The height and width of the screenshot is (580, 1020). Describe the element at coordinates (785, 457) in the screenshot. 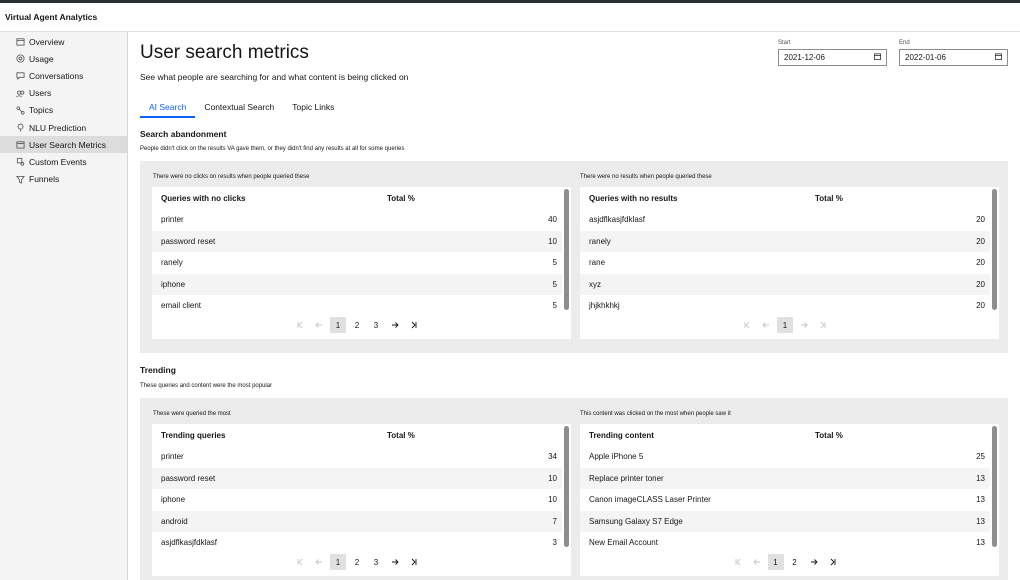

I see `table-row: Apple iPhone 5 25` at that location.